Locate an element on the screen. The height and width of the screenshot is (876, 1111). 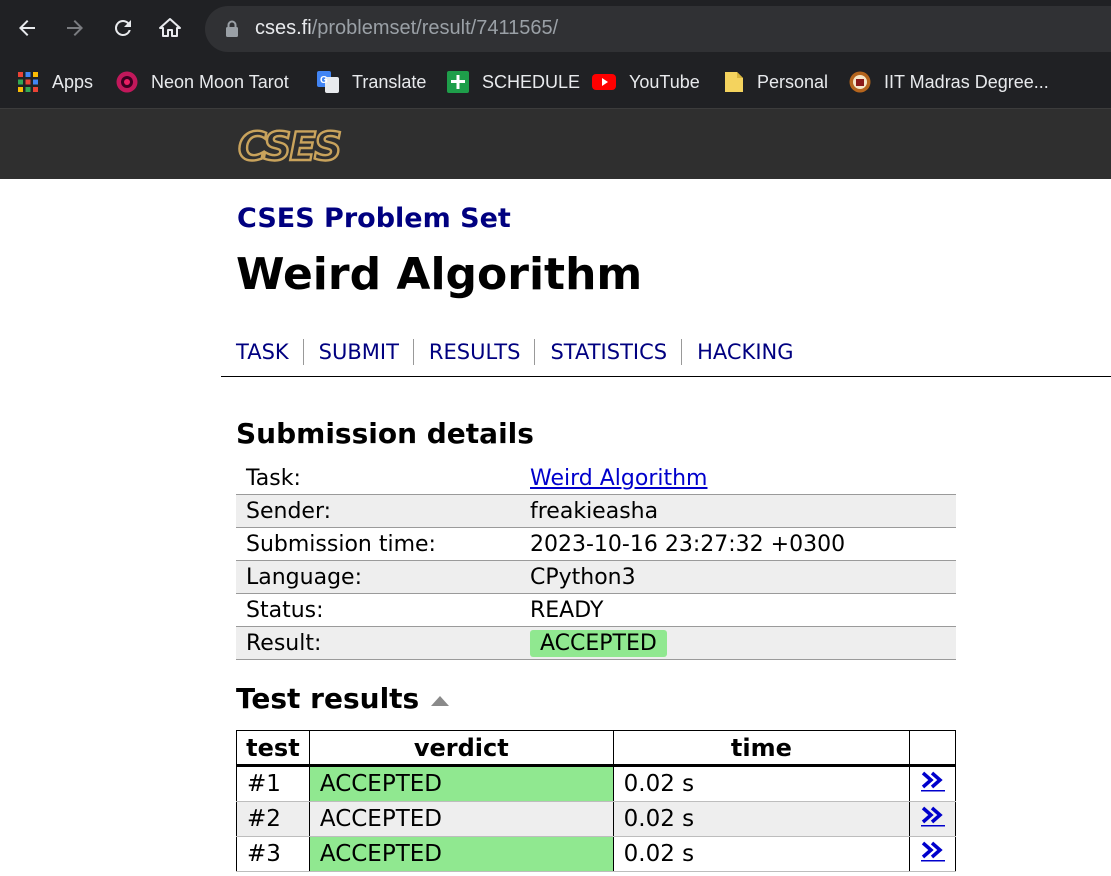
test-table-header: test verdict time is located at coordinates (596, 748).